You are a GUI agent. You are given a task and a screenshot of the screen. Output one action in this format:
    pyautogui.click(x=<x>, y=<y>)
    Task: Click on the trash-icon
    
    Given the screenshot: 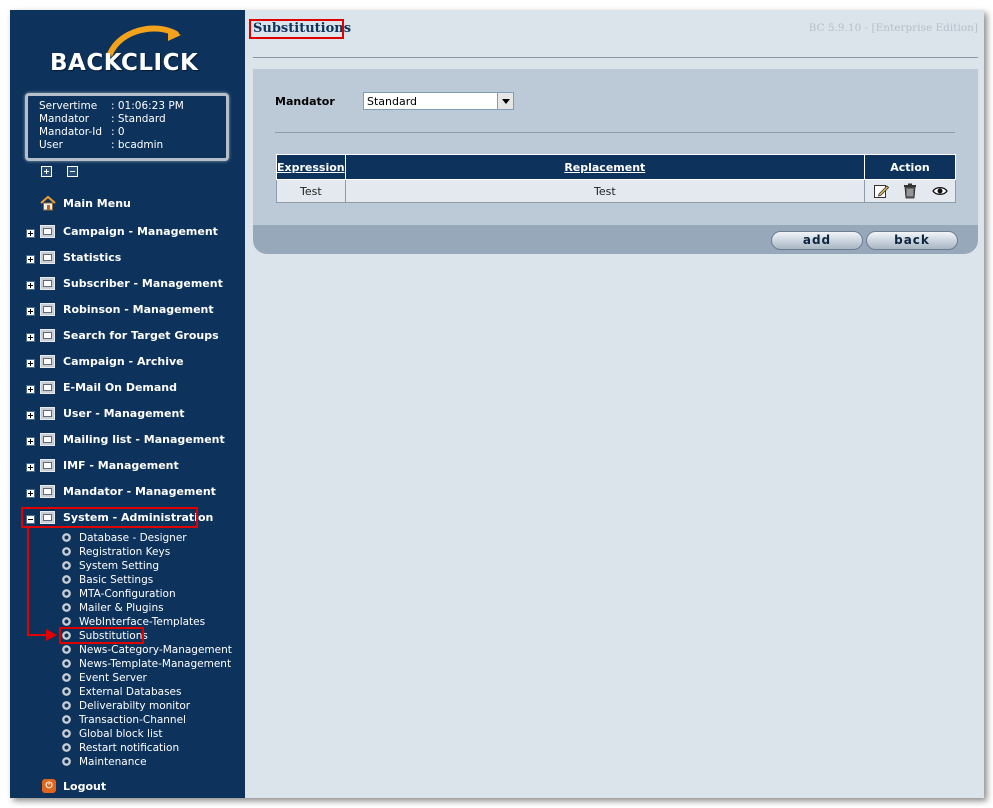 What is the action you would take?
    pyautogui.click(x=910, y=191)
    